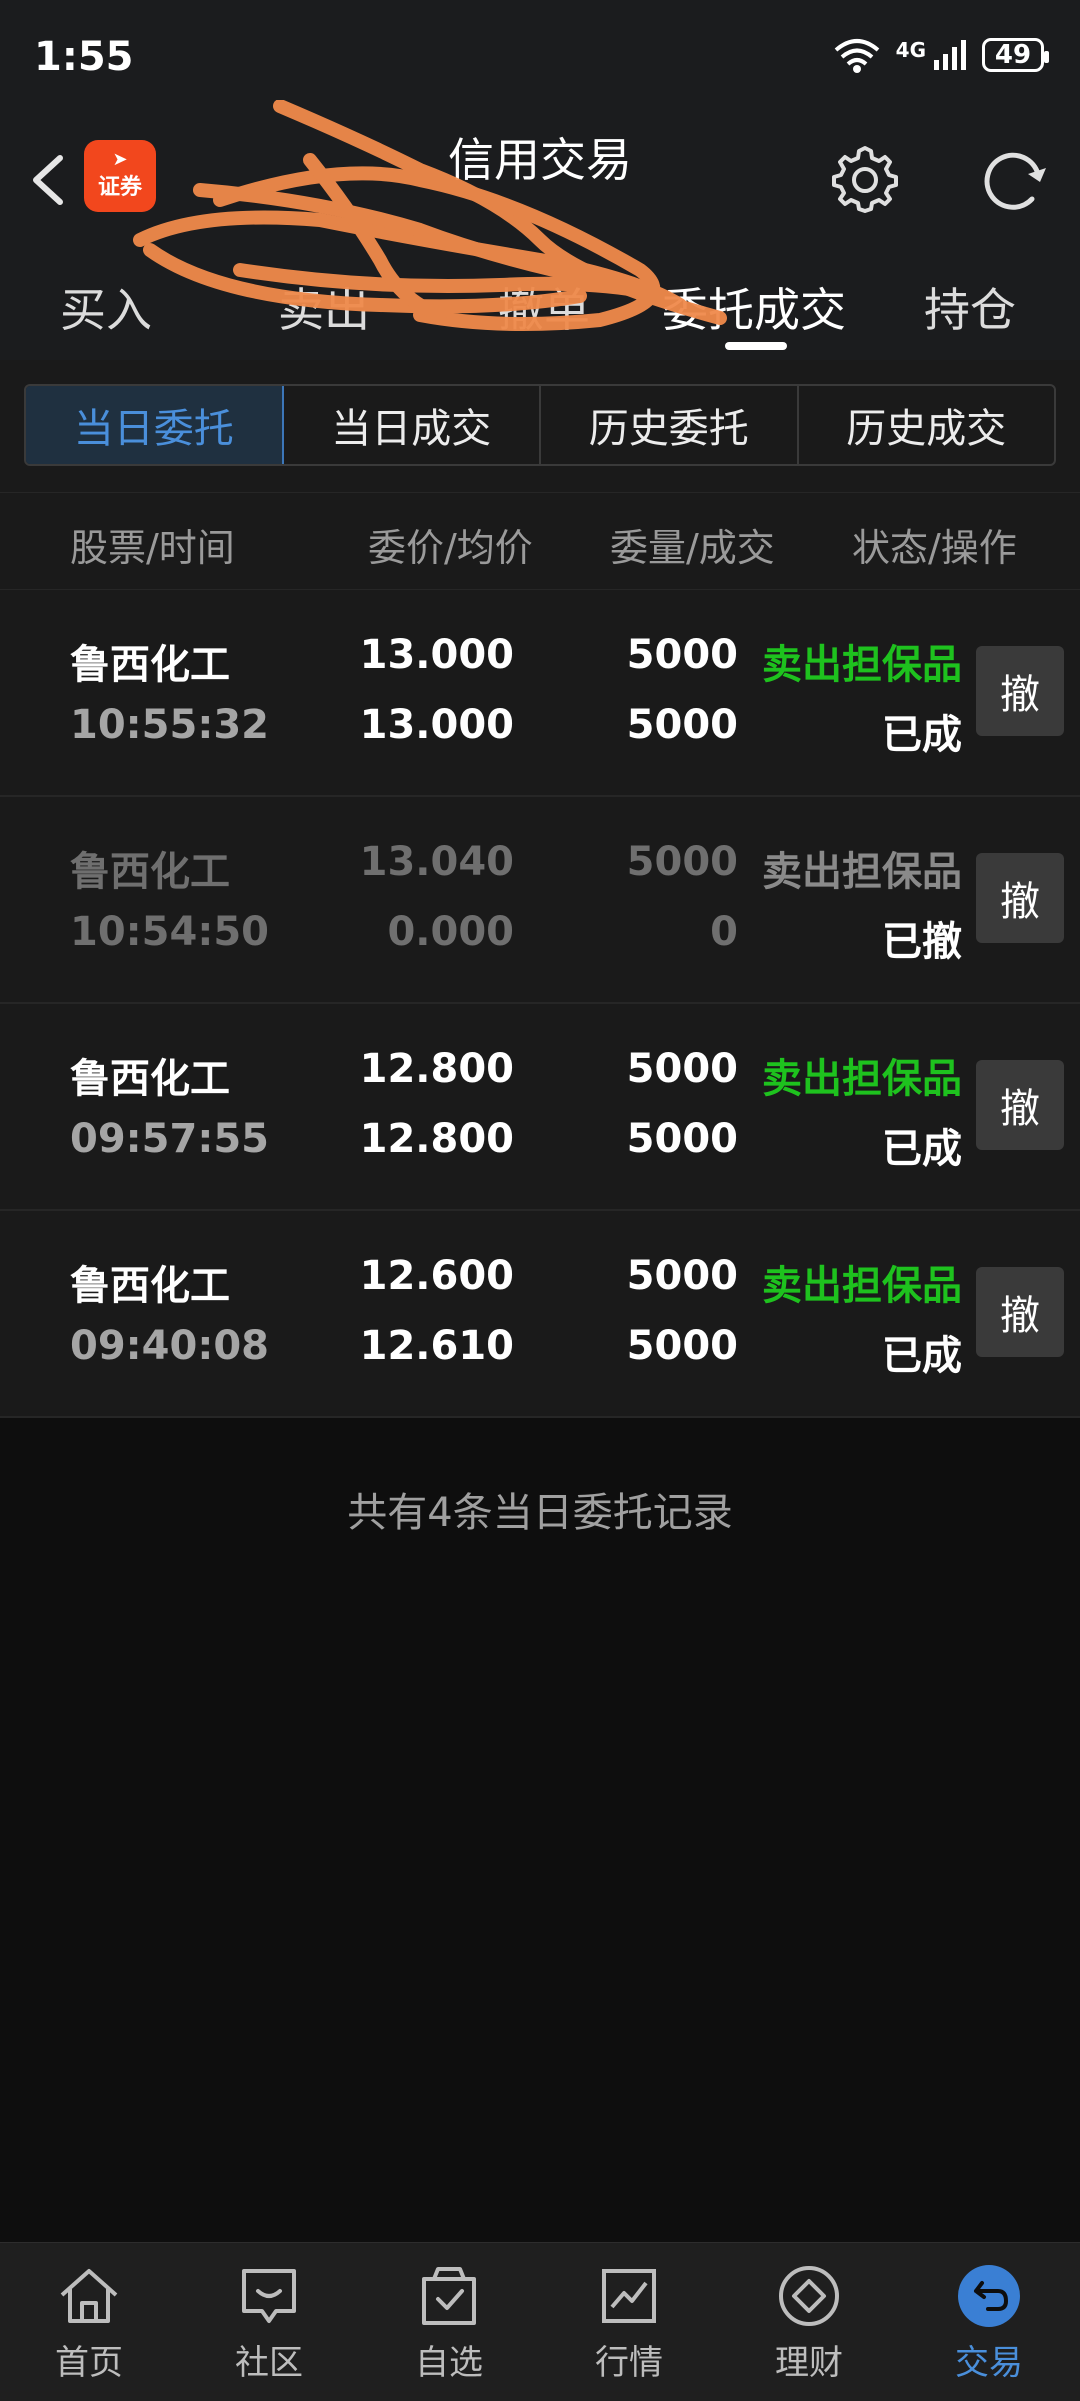  I want to click on tab-sell: 卖出, so click(324, 307).